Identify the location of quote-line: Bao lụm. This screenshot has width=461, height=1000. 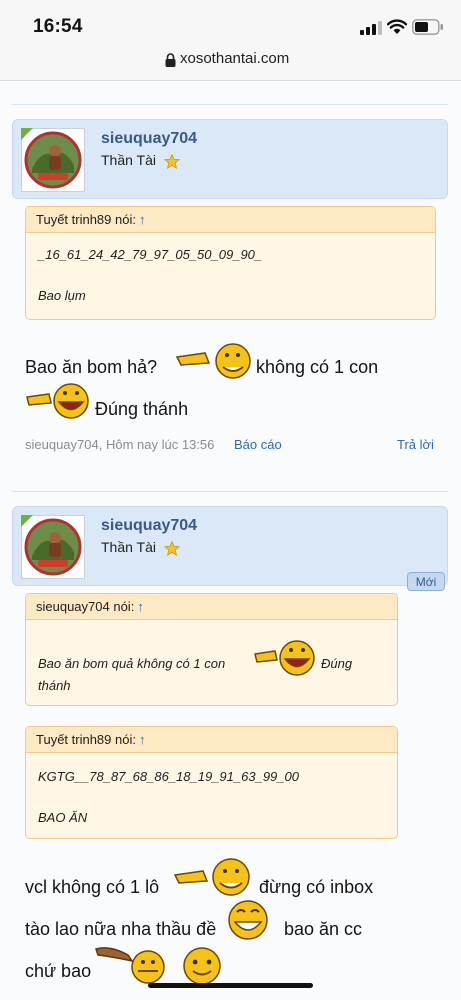
(62, 295).